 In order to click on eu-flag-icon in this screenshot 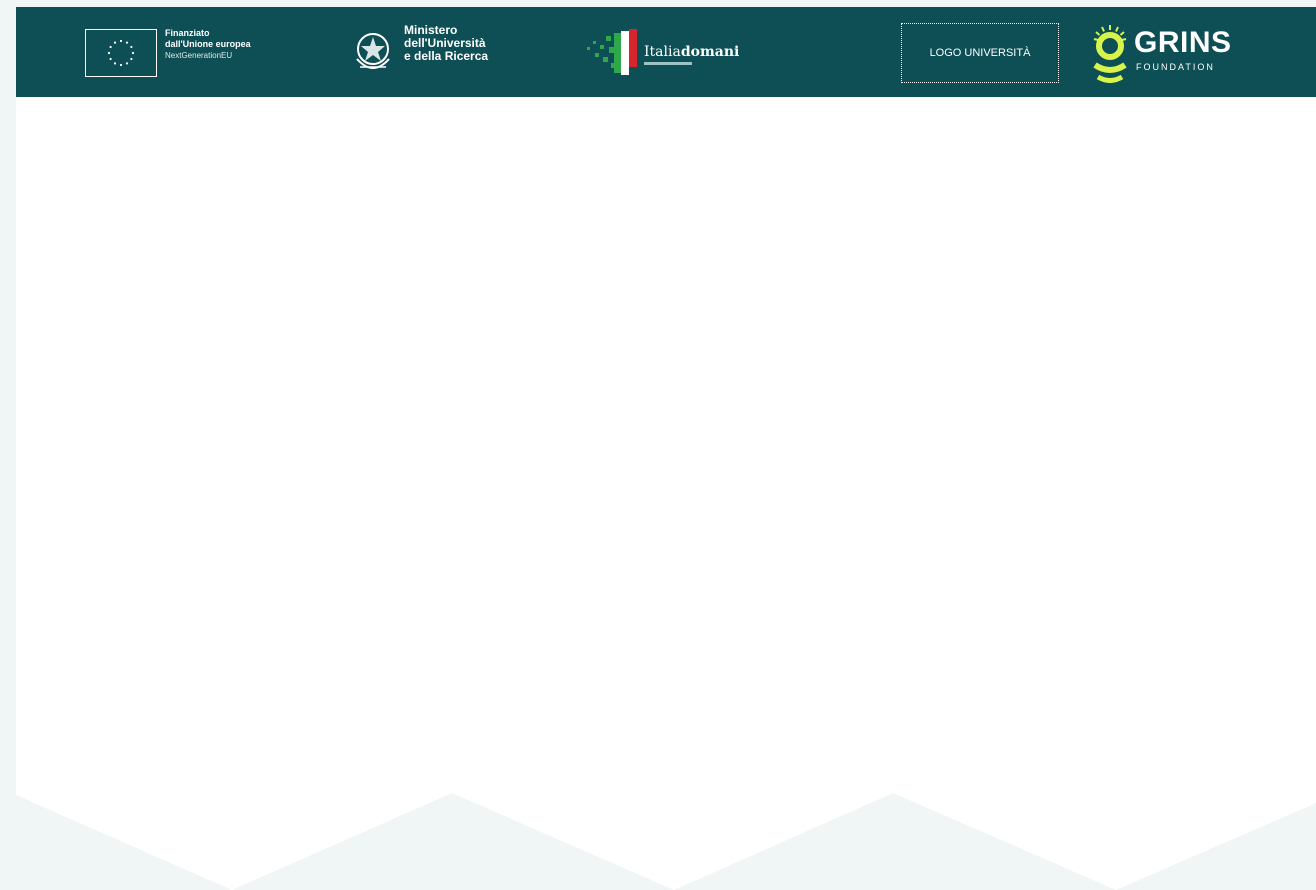, I will do `click(121, 53)`.